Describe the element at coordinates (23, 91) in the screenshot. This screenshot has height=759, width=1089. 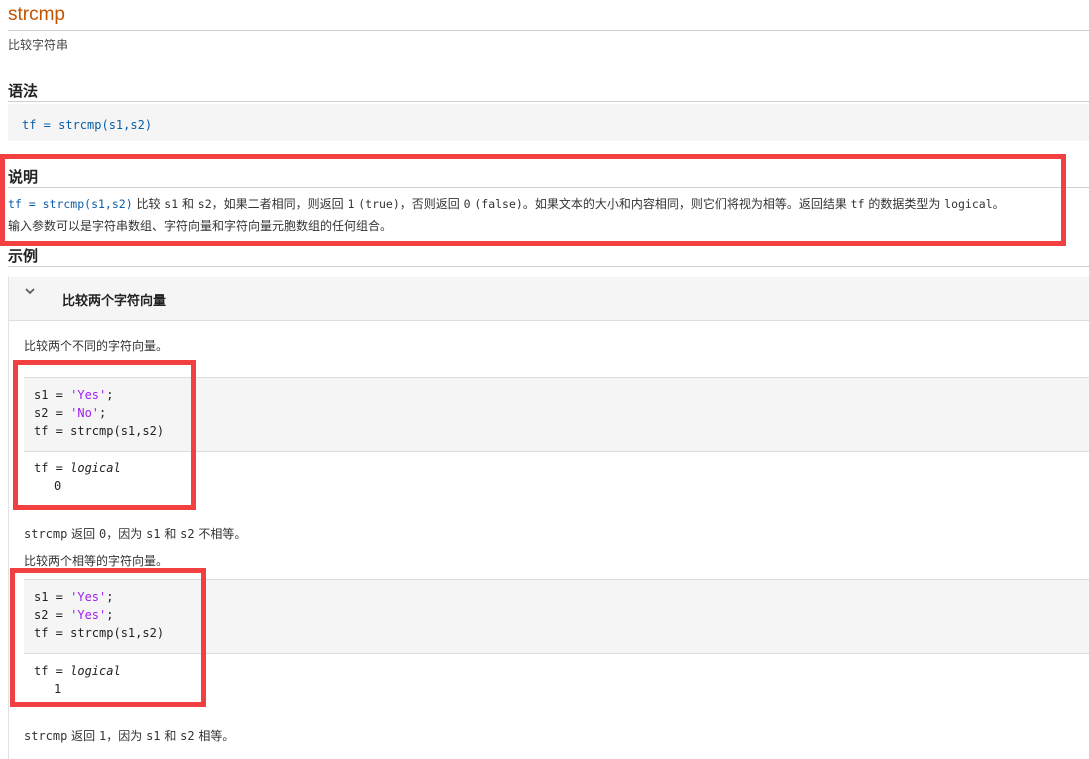
I see `syntax-heading: 语法` at that location.